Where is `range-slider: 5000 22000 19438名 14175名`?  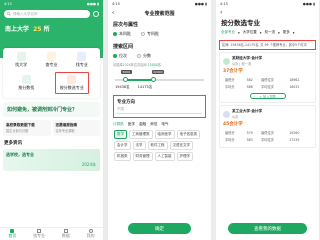 range-slider: 5000 22000 19438名 14175名 is located at coordinates (159, 81).